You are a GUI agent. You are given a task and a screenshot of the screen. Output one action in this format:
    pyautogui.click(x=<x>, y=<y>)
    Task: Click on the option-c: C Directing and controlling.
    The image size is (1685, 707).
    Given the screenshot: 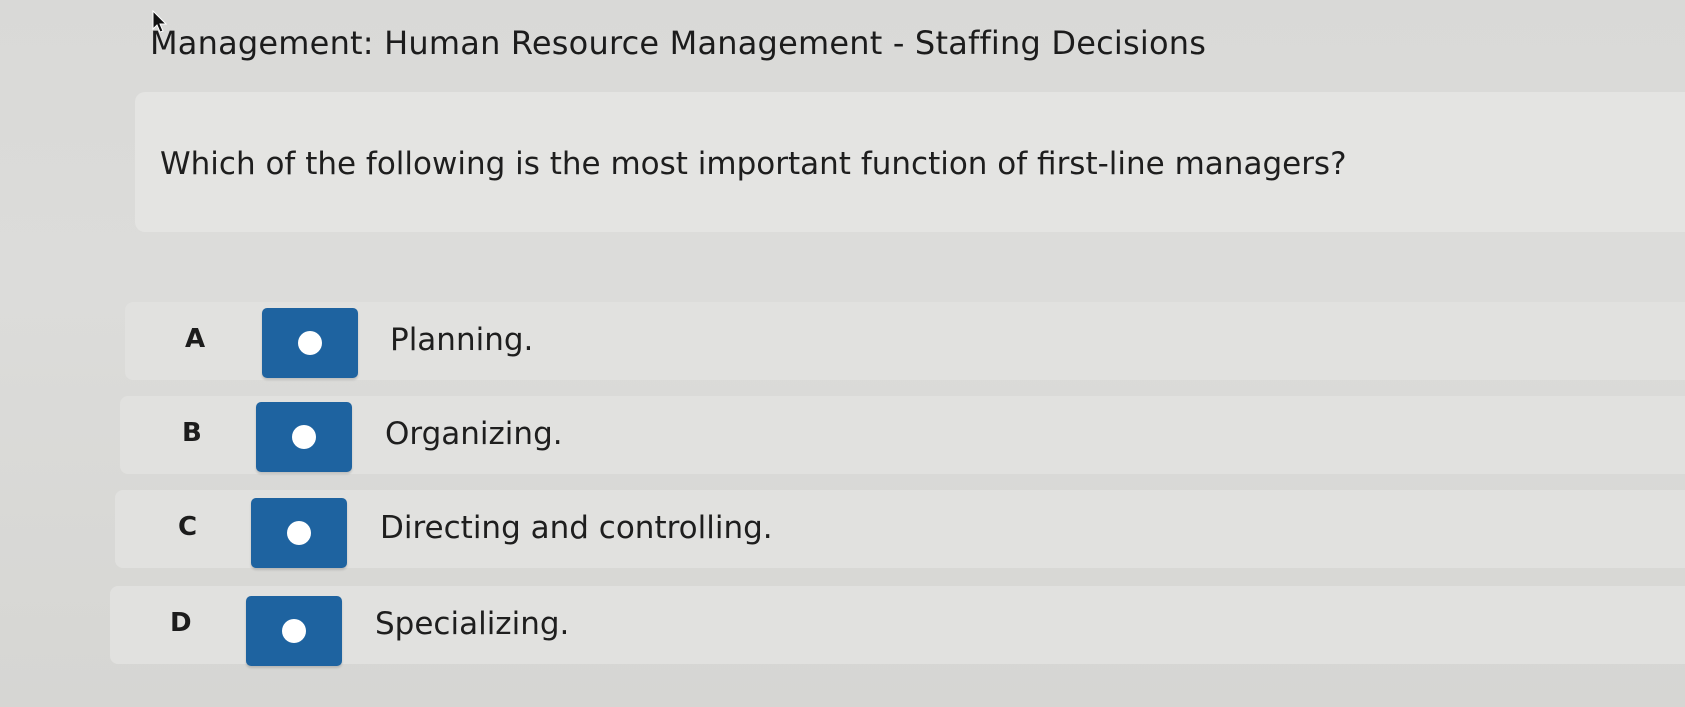 What is the action you would take?
    pyautogui.click(x=900, y=529)
    